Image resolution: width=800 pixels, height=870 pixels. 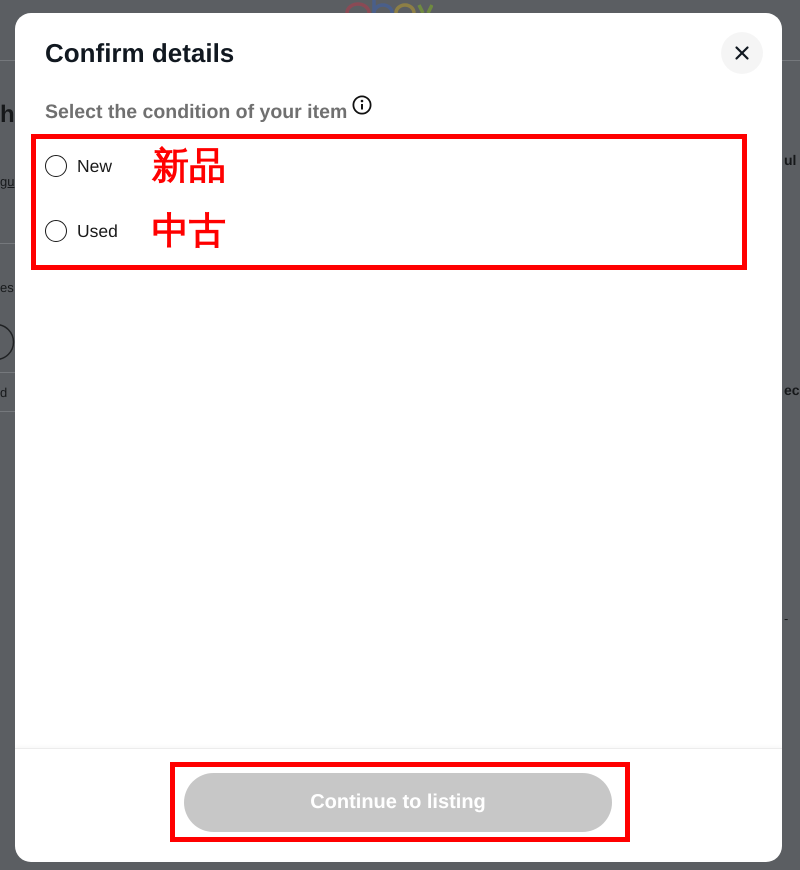 What do you see at coordinates (790, 160) in the screenshot?
I see `section-heading: ul` at bounding box center [790, 160].